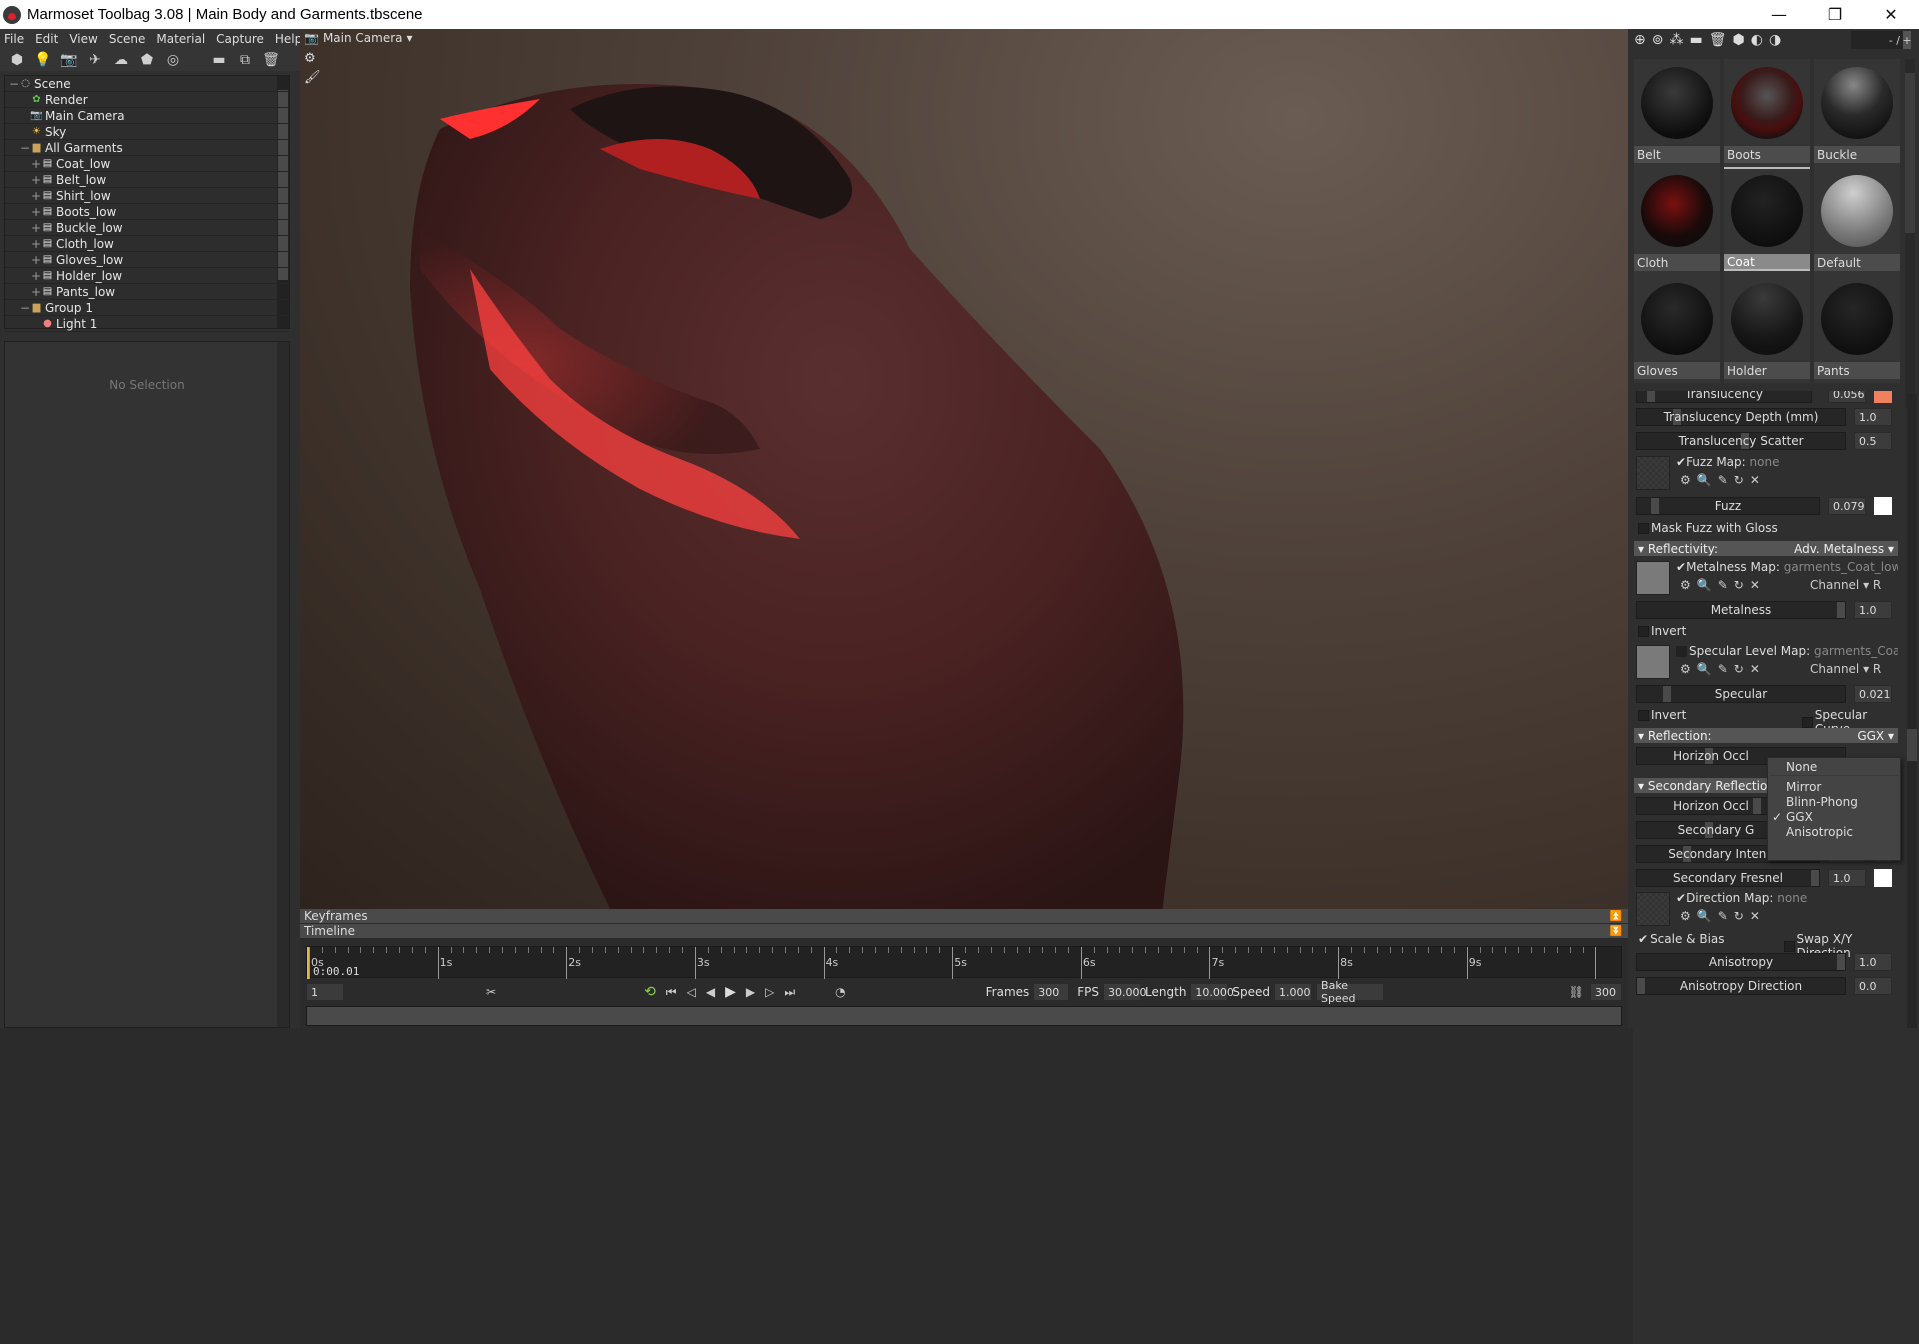  What do you see at coordinates (1883, 506) in the screenshot?
I see `fuzz-color-swatch` at bounding box center [1883, 506].